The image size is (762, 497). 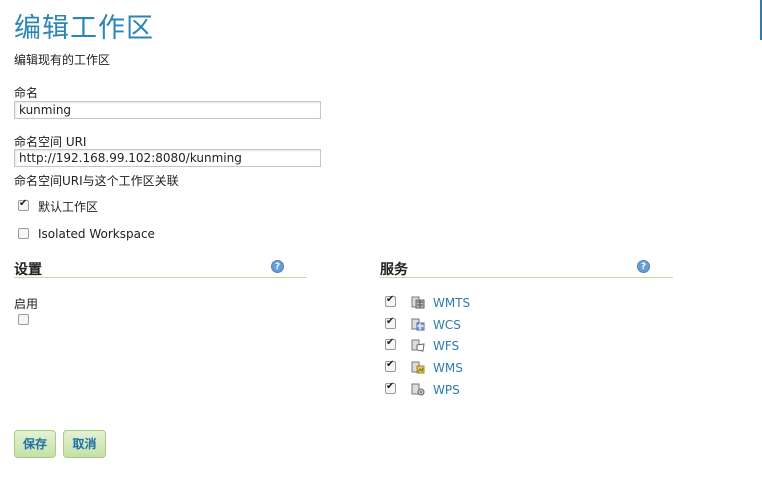 What do you see at coordinates (448, 368) in the screenshot?
I see `service-link-wms: WMS` at bounding box center [448, 368].